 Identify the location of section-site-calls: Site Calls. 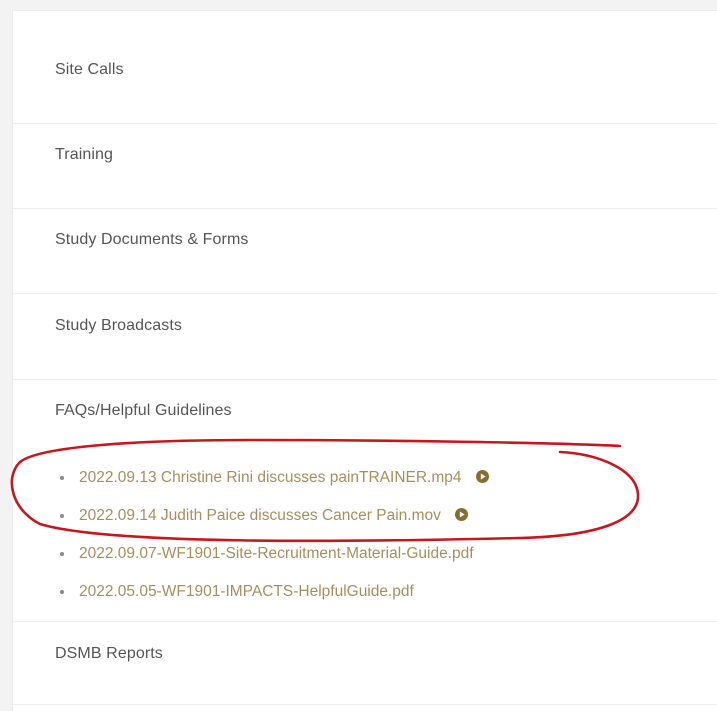
(89, 70).